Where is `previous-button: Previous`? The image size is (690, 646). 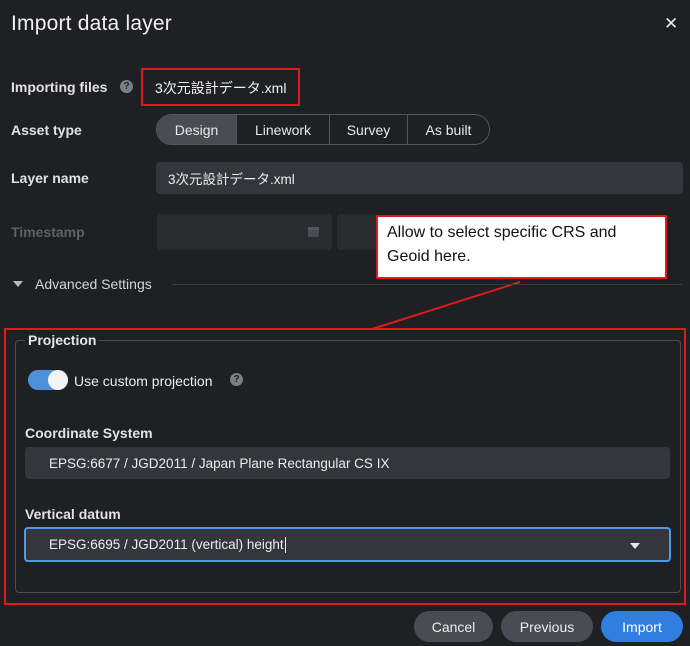 previous-button: Previous is located at coordinates (547, 626).